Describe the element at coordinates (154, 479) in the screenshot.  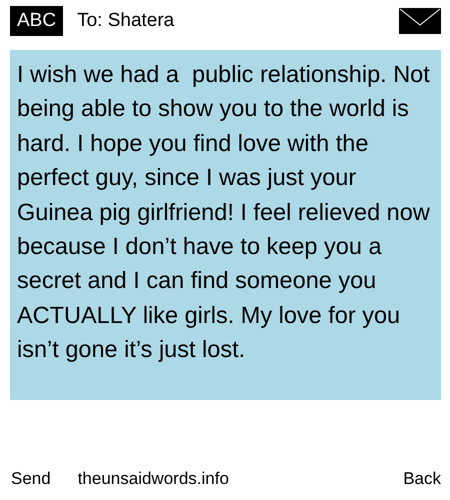
I see `website-label: theunsaidwords.info` at that location.